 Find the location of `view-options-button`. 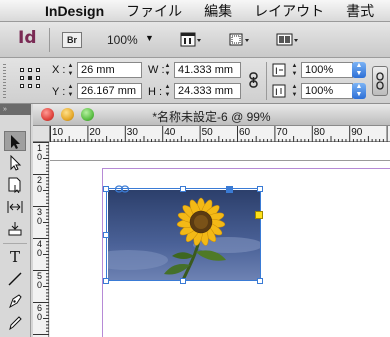

view-options-button is located at coordinates (191, 40).